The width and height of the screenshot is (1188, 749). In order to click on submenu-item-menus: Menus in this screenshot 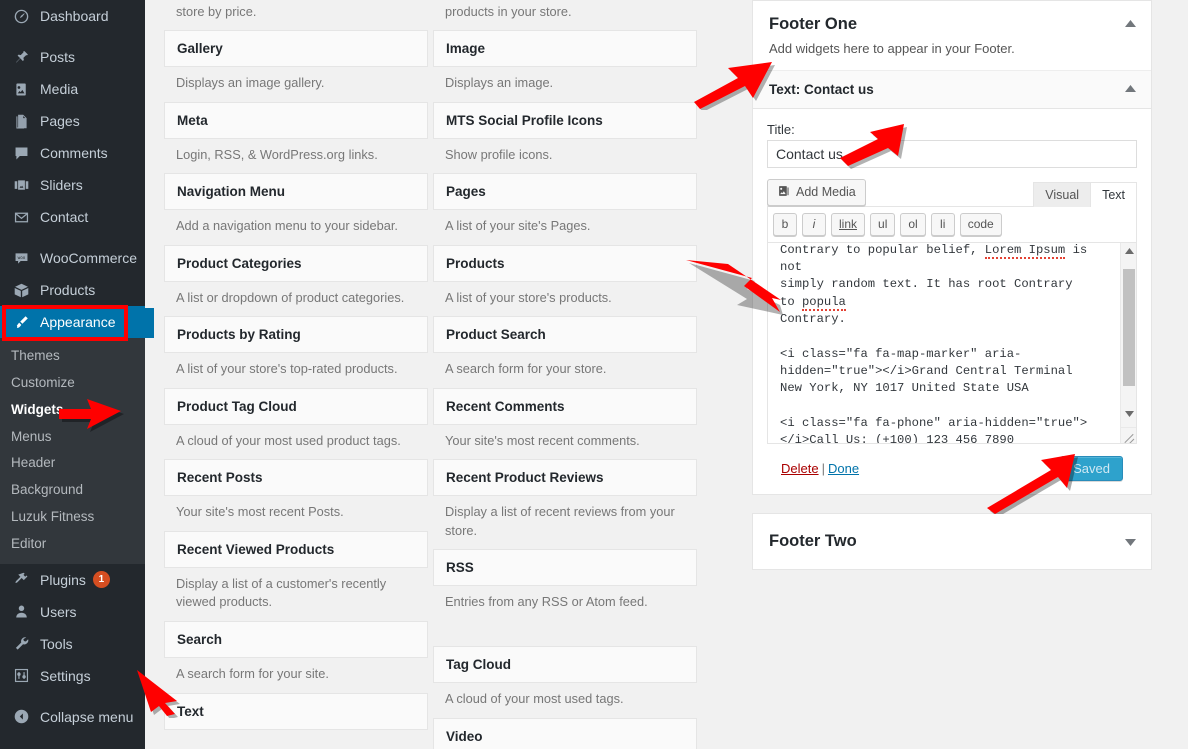, I will do `click(72, 437)`.